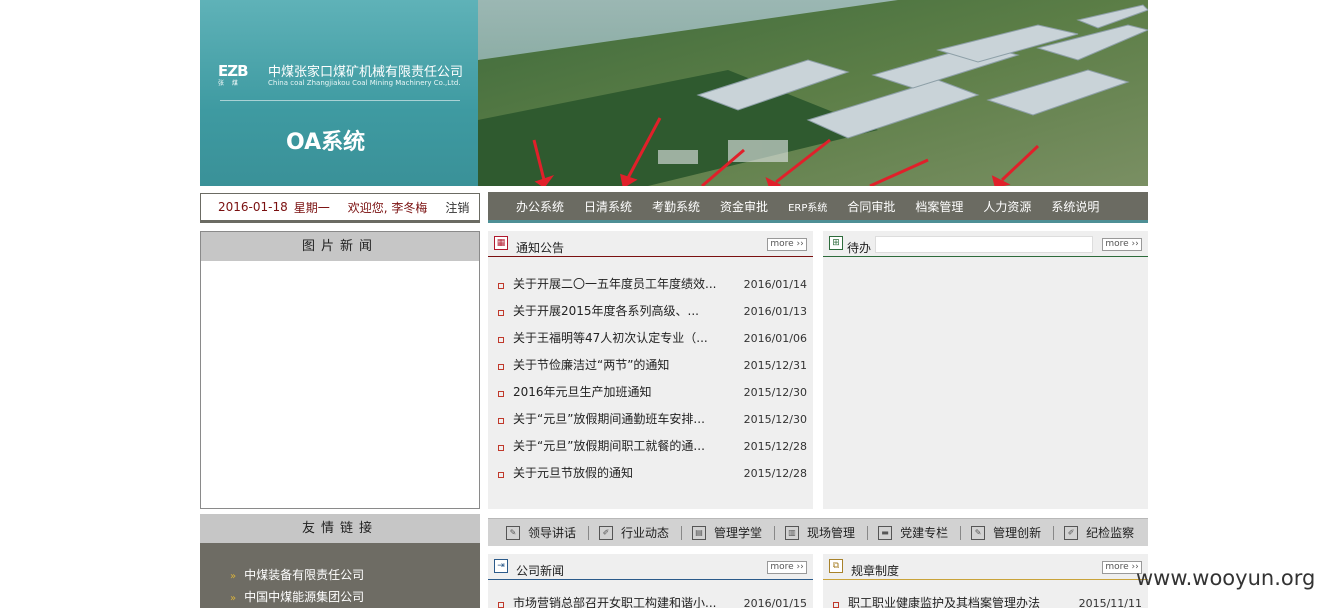  I want to click on tab-leader-speech: ✎ 领导讲话, so click(541, 532).